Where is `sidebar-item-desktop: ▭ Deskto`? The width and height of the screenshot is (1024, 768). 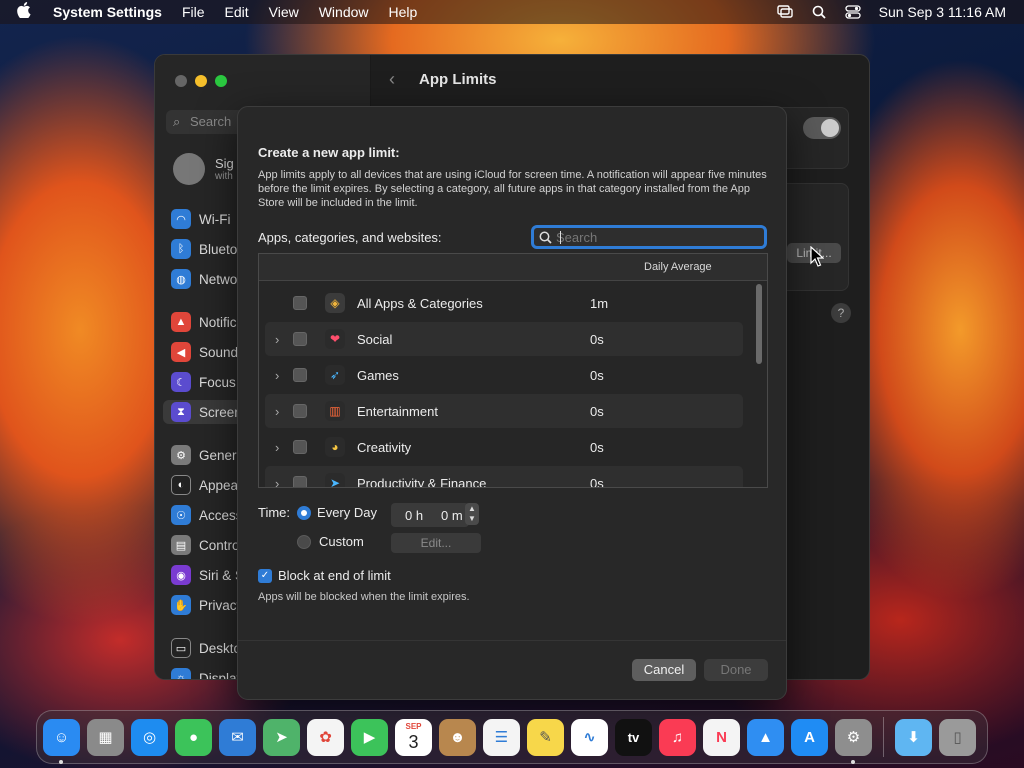 sidebar-item-desktop: ▭ Deskto is located at coordinates (206, 648).